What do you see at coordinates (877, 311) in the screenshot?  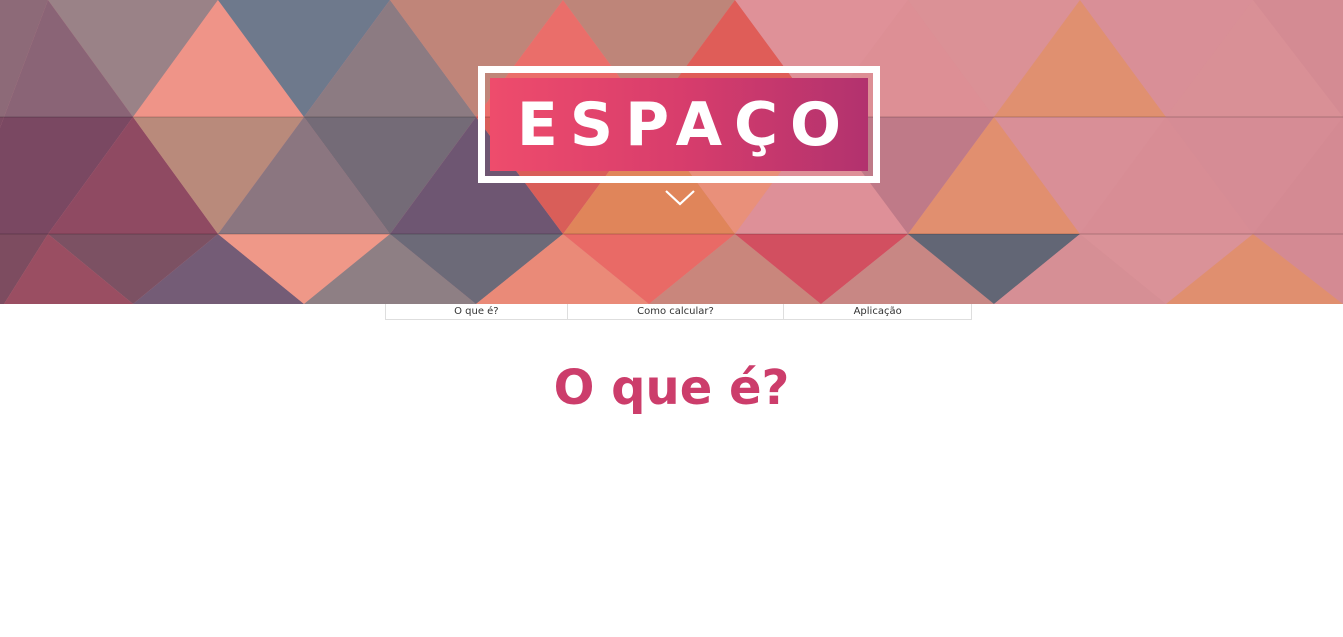 I see `nav-item-application: Aplicação` at bounding box center [877, 311].